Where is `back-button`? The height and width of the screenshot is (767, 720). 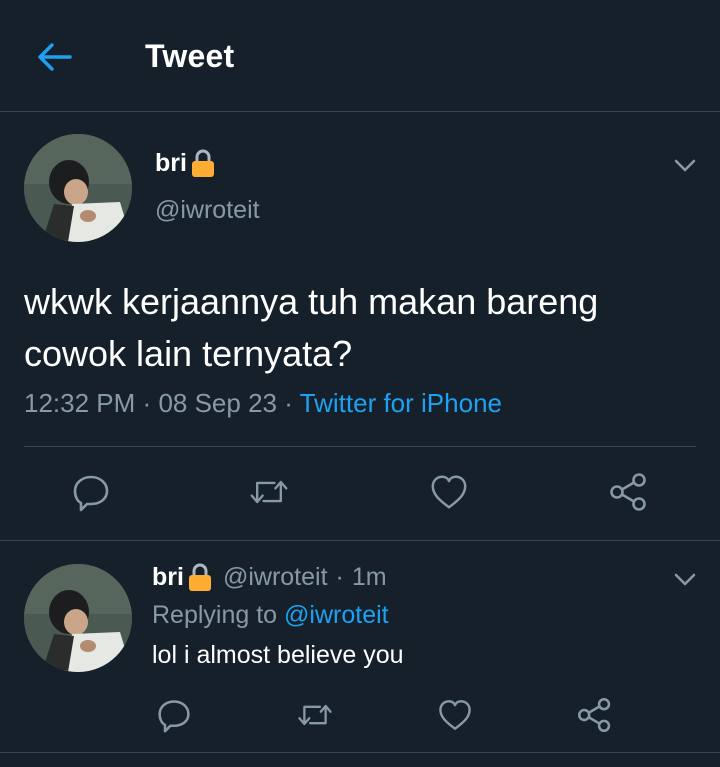
back-button is located at coordinates (55, 57).